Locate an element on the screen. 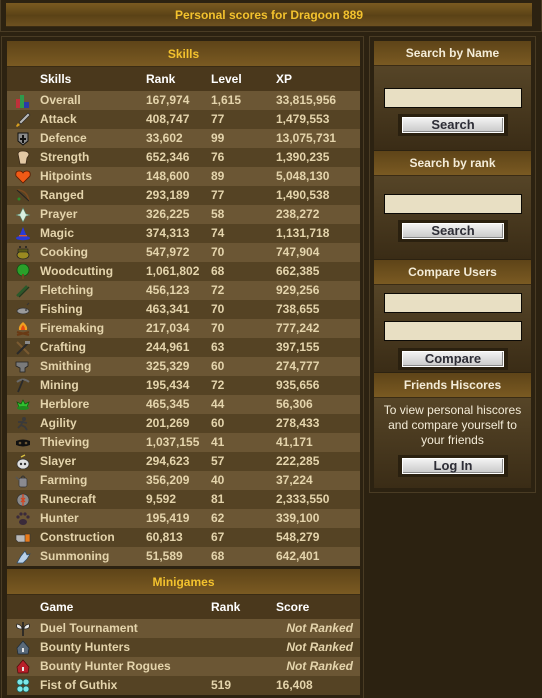 Image resolution: width=542 pixels, height=698 pixels. herblore-icon is located at coordinates (23, 404).